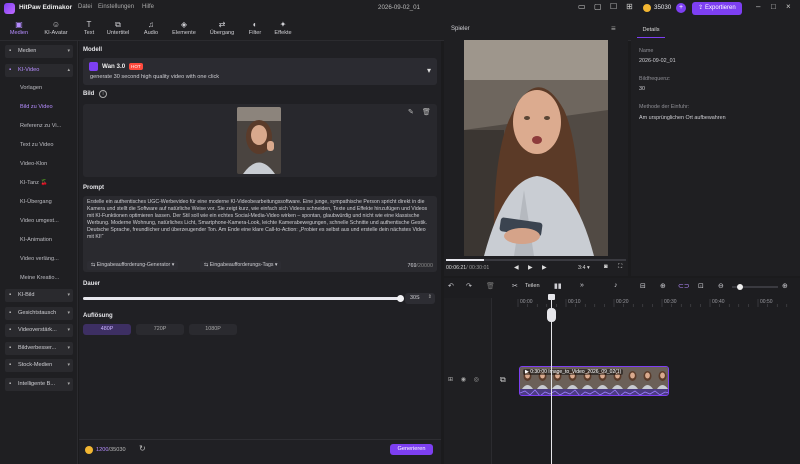  What do you see at coordinates (411, 112) in the screenshot?
I see `edit-icon: ✎` at bounding box center [411, 112].